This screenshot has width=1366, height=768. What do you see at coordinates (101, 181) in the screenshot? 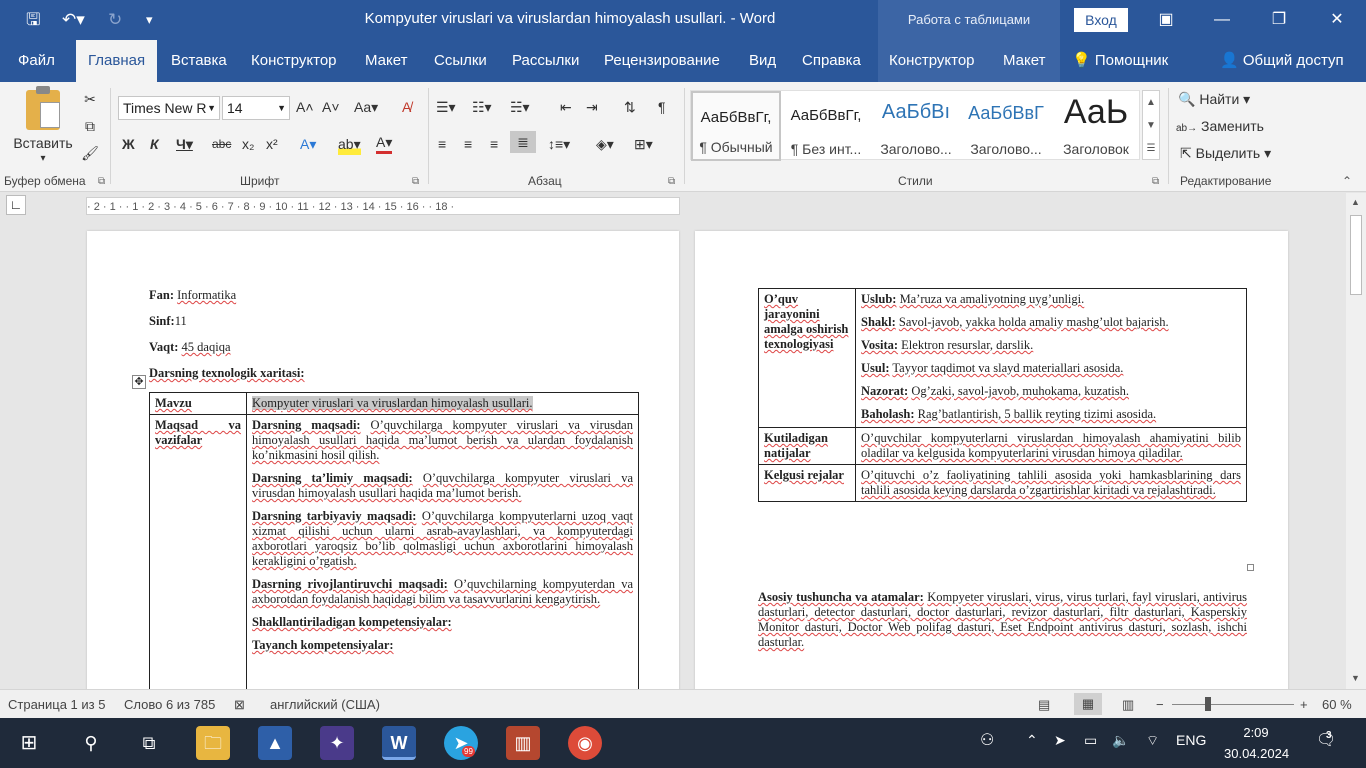
I see `clipboard-dialog-launcher-icon: ⧉` at bounding box center [101, 181].